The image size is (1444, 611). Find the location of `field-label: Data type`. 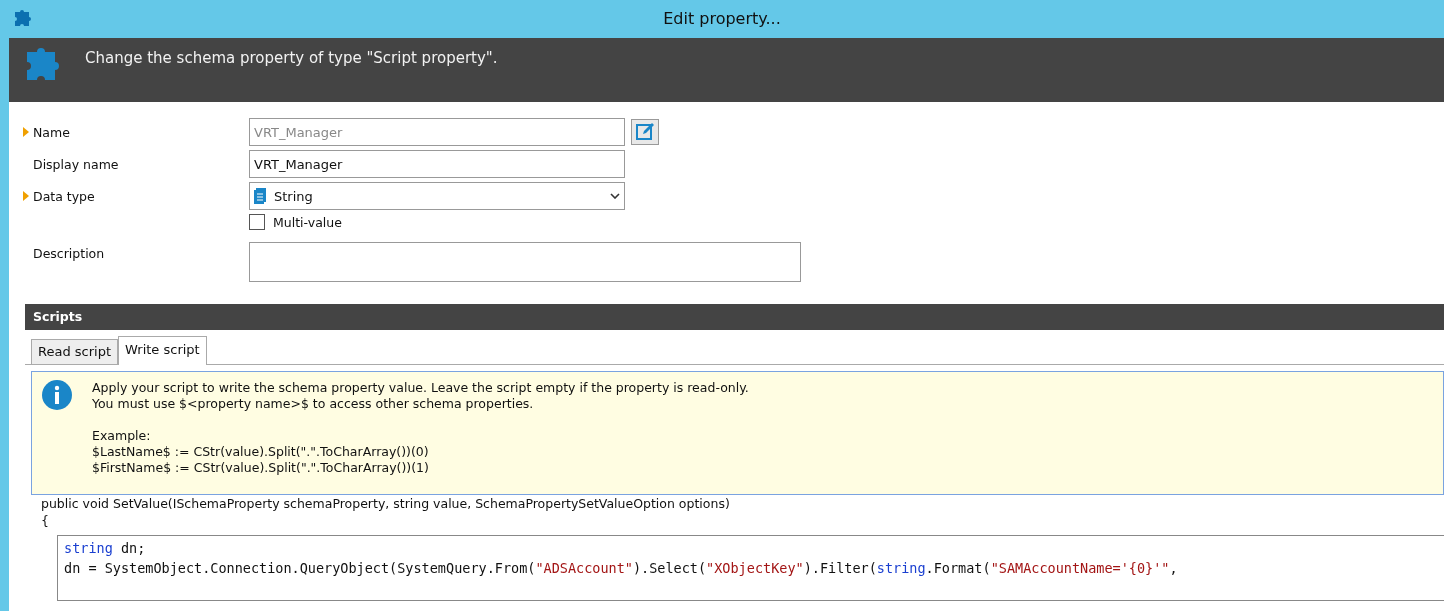

field-label: Data type is located at coordinates (64, 196).